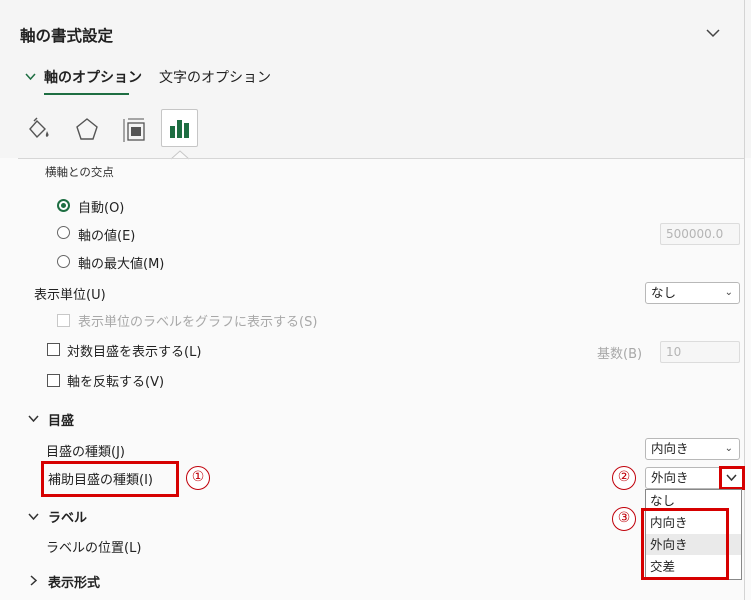 This screenshot has height=600, width=751. I want to click on tab-text-options: 文字のオプション, so click(215, 77).